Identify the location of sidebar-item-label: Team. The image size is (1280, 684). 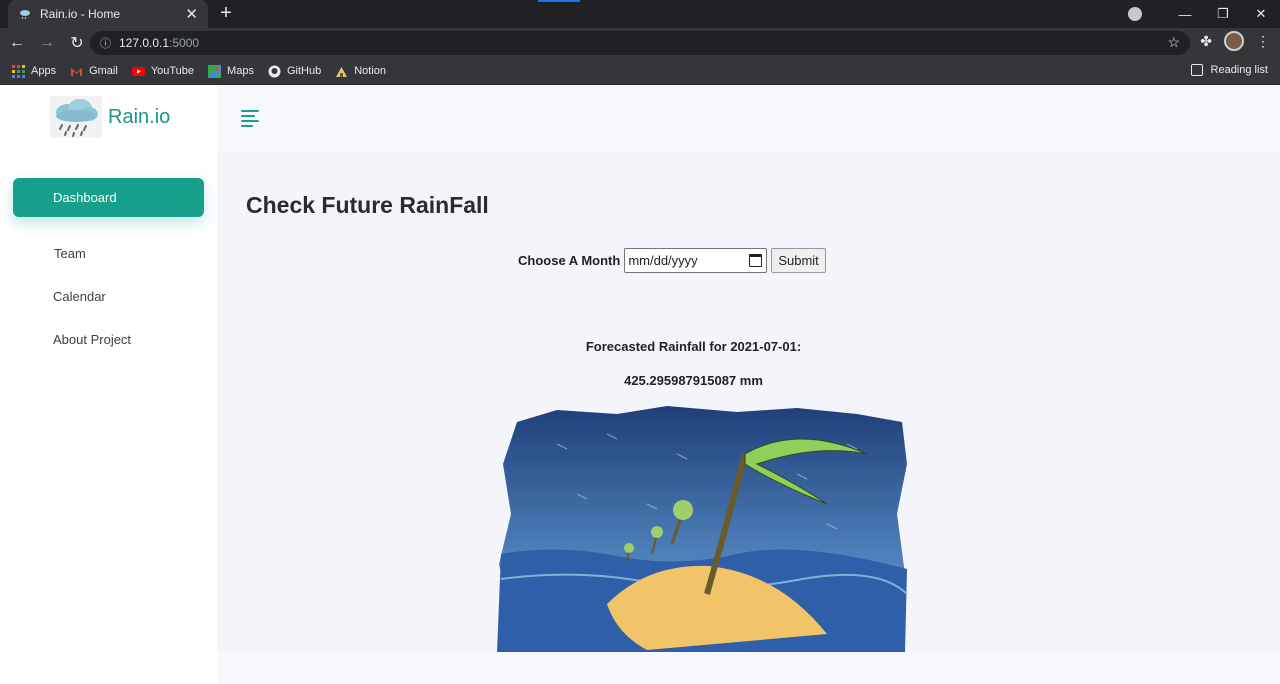
(70, 253).